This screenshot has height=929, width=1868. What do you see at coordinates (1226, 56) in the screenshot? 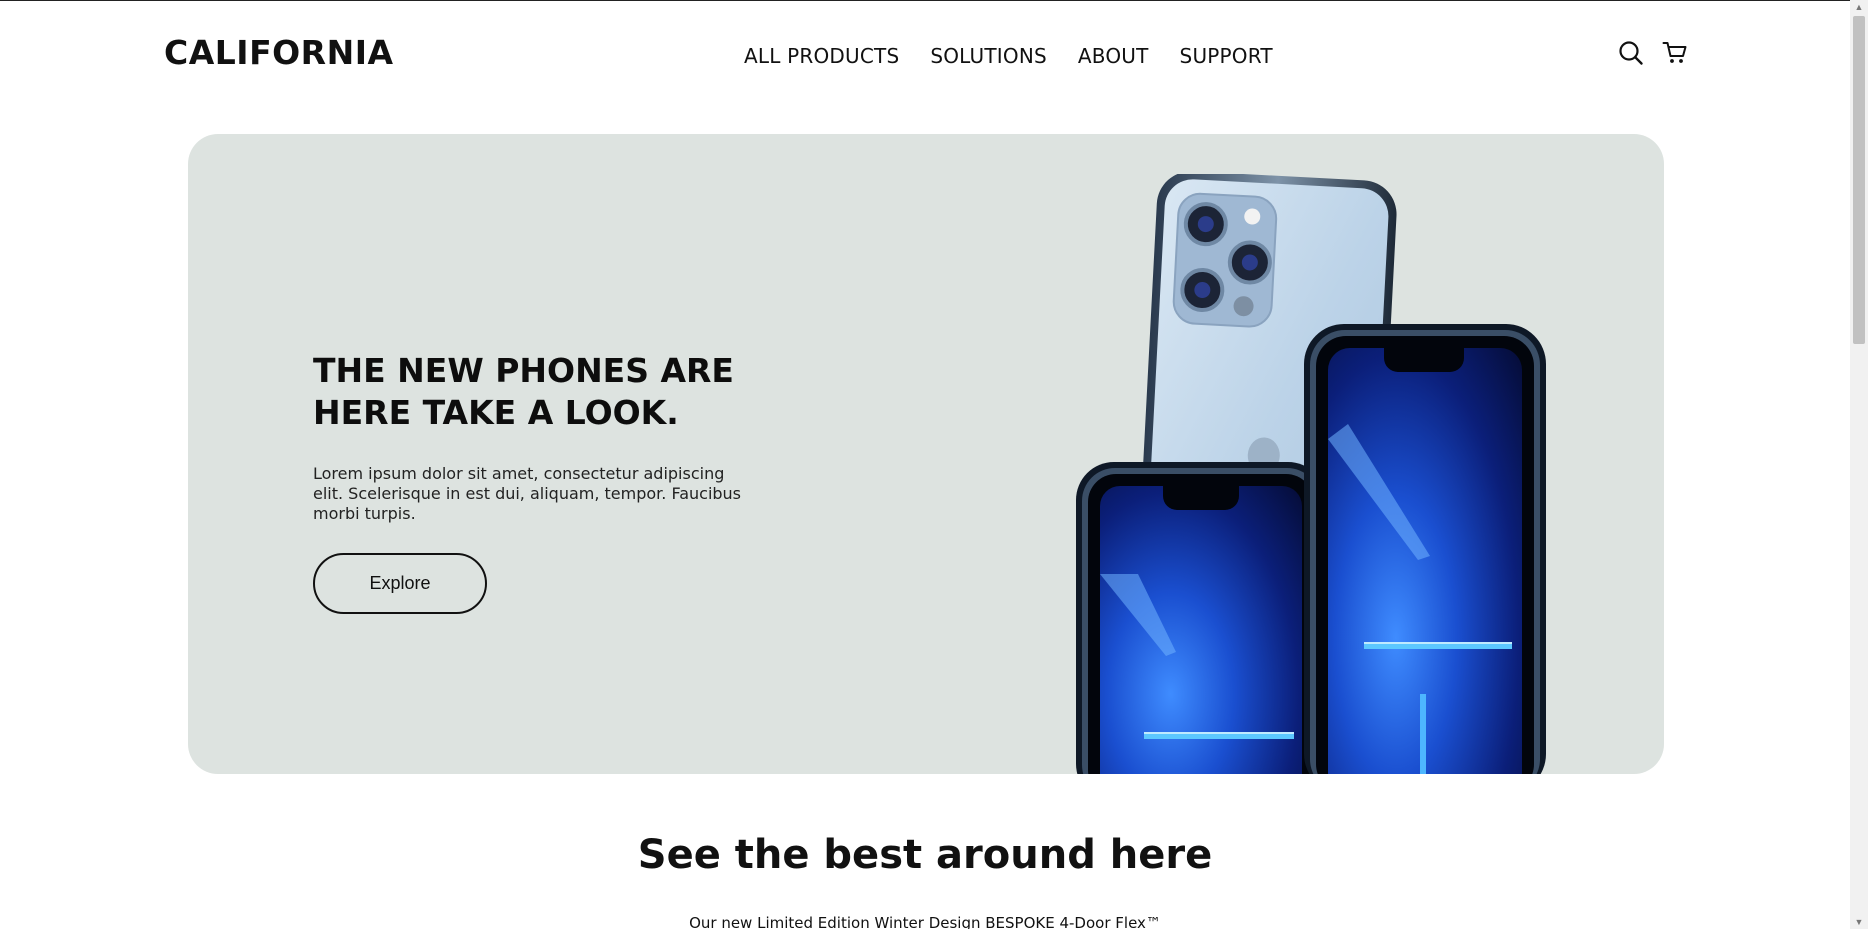
I see `nav-support: SUPPORT` at bounding box center [1226, 56].